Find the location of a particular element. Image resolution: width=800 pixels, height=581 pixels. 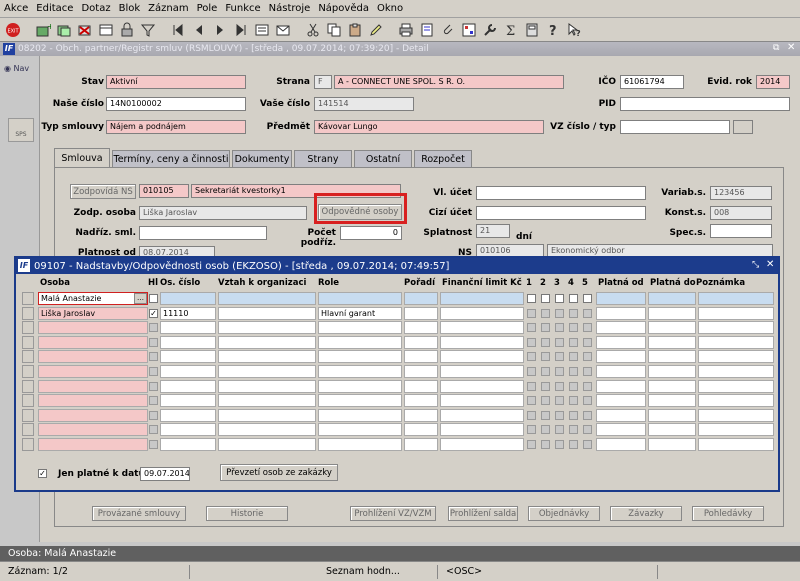

properties-icon is located at coordinates (469, 30).